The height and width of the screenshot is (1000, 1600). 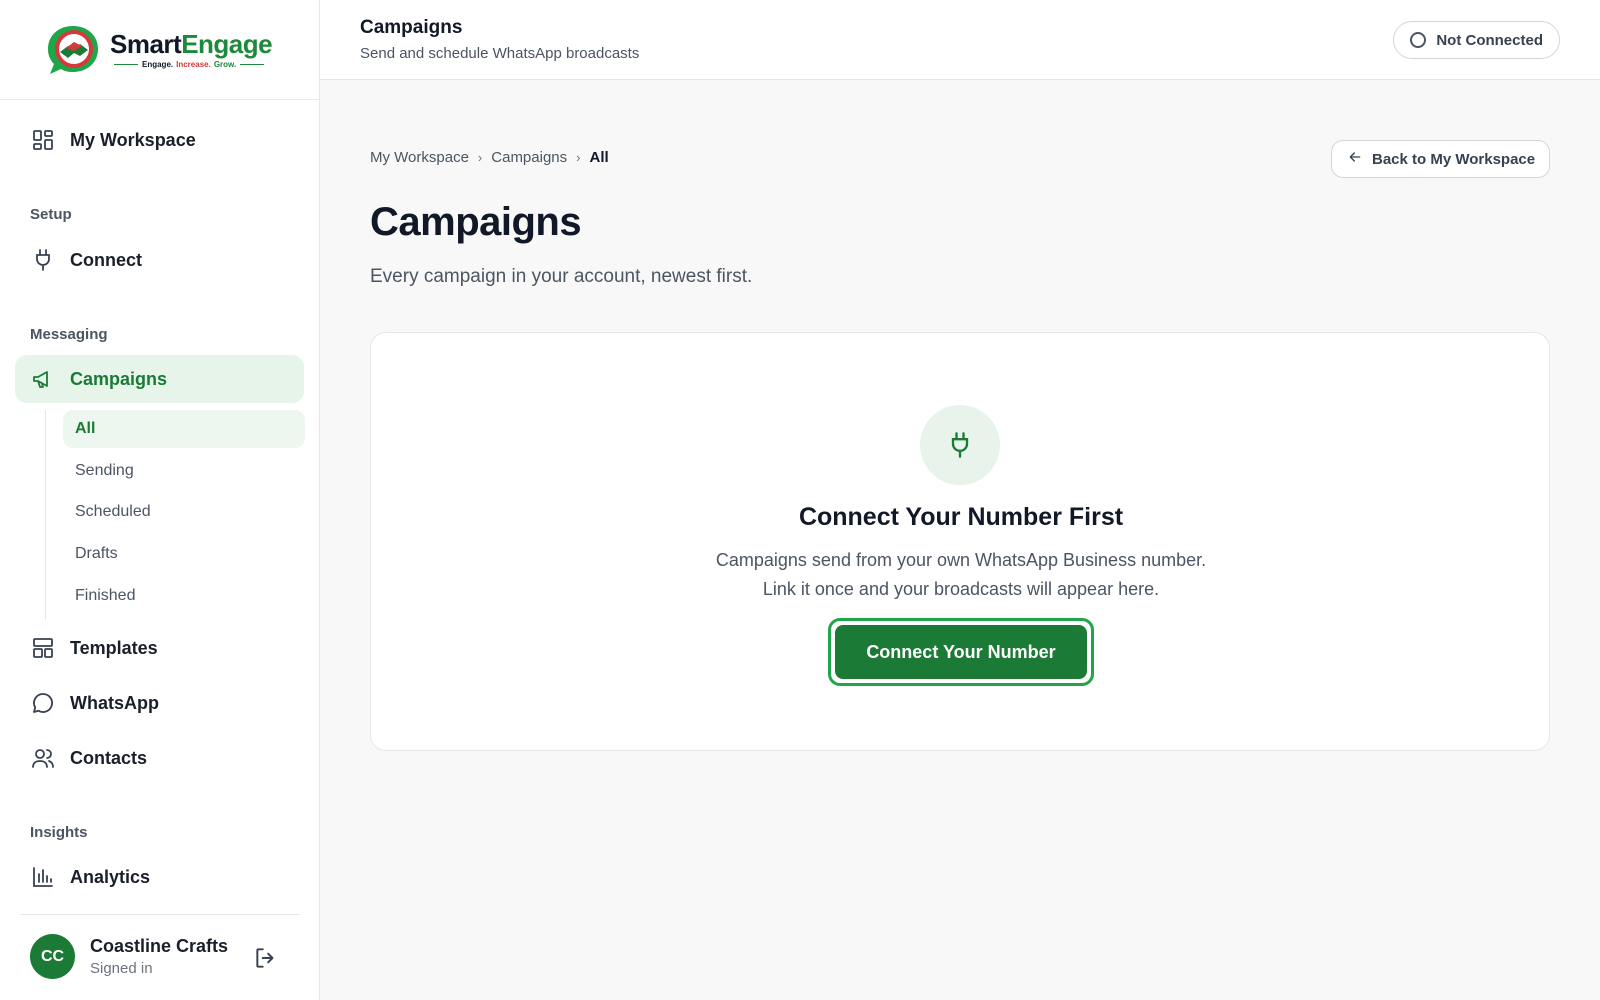 What do you see at coordinates (159, 648) in the screenshot?
I see `sidebar-item-templates: Templates` at bounding box center [159, 648].